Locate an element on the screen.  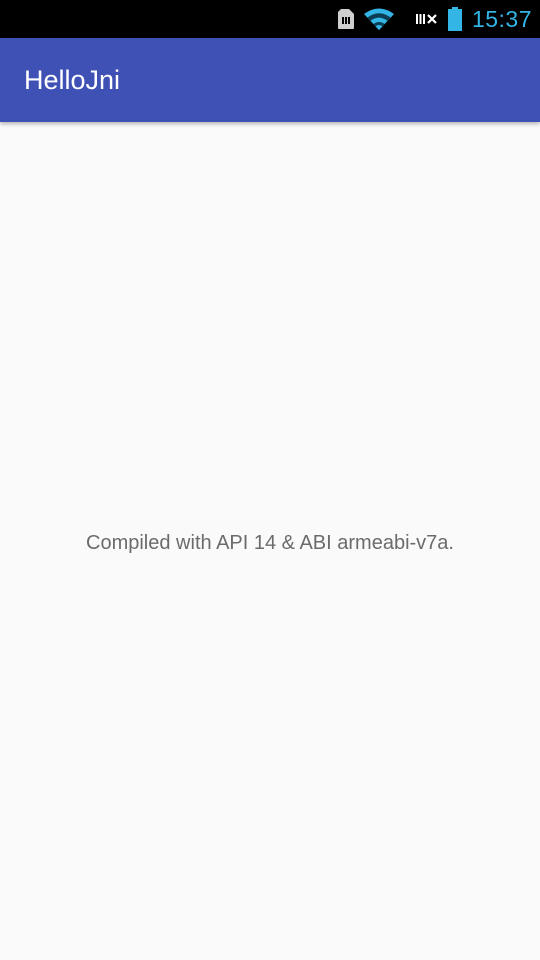
no-data-icon is located at coordinates (426, 19).